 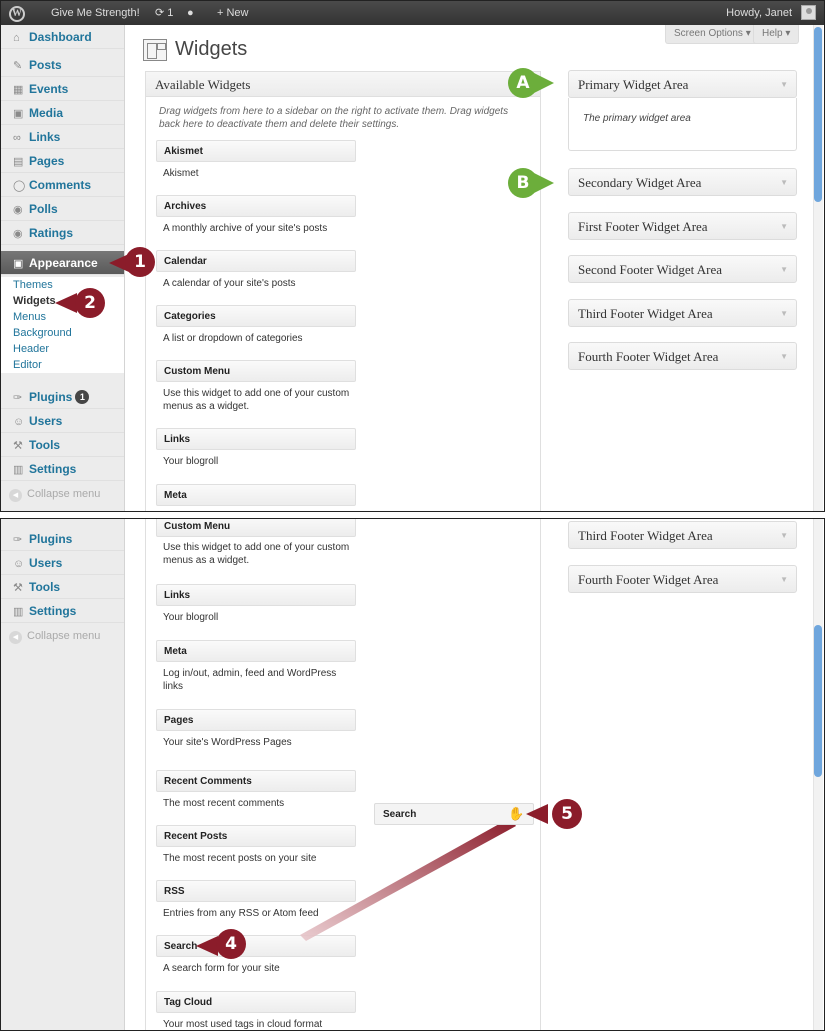 I want to click on drag-arrow-path, so click(x=408, y=879).